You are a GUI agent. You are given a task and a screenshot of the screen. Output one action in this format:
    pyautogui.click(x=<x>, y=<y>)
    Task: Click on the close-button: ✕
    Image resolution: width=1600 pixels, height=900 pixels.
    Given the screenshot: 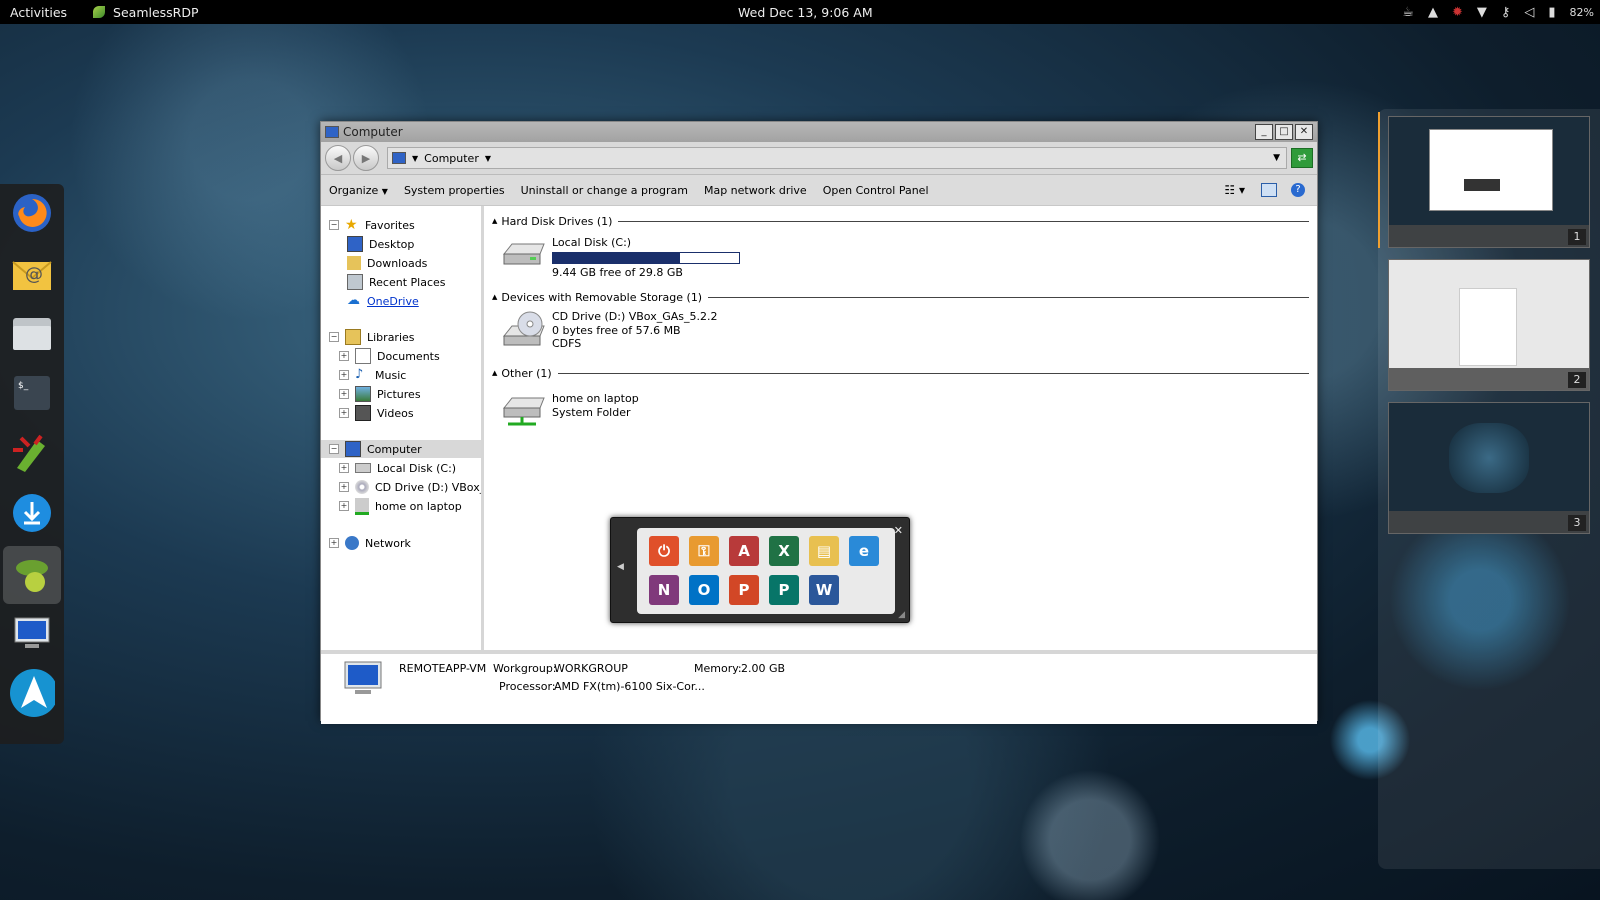 What is the action you would take?
    pyautogui.click(x=1304, y=132)
    